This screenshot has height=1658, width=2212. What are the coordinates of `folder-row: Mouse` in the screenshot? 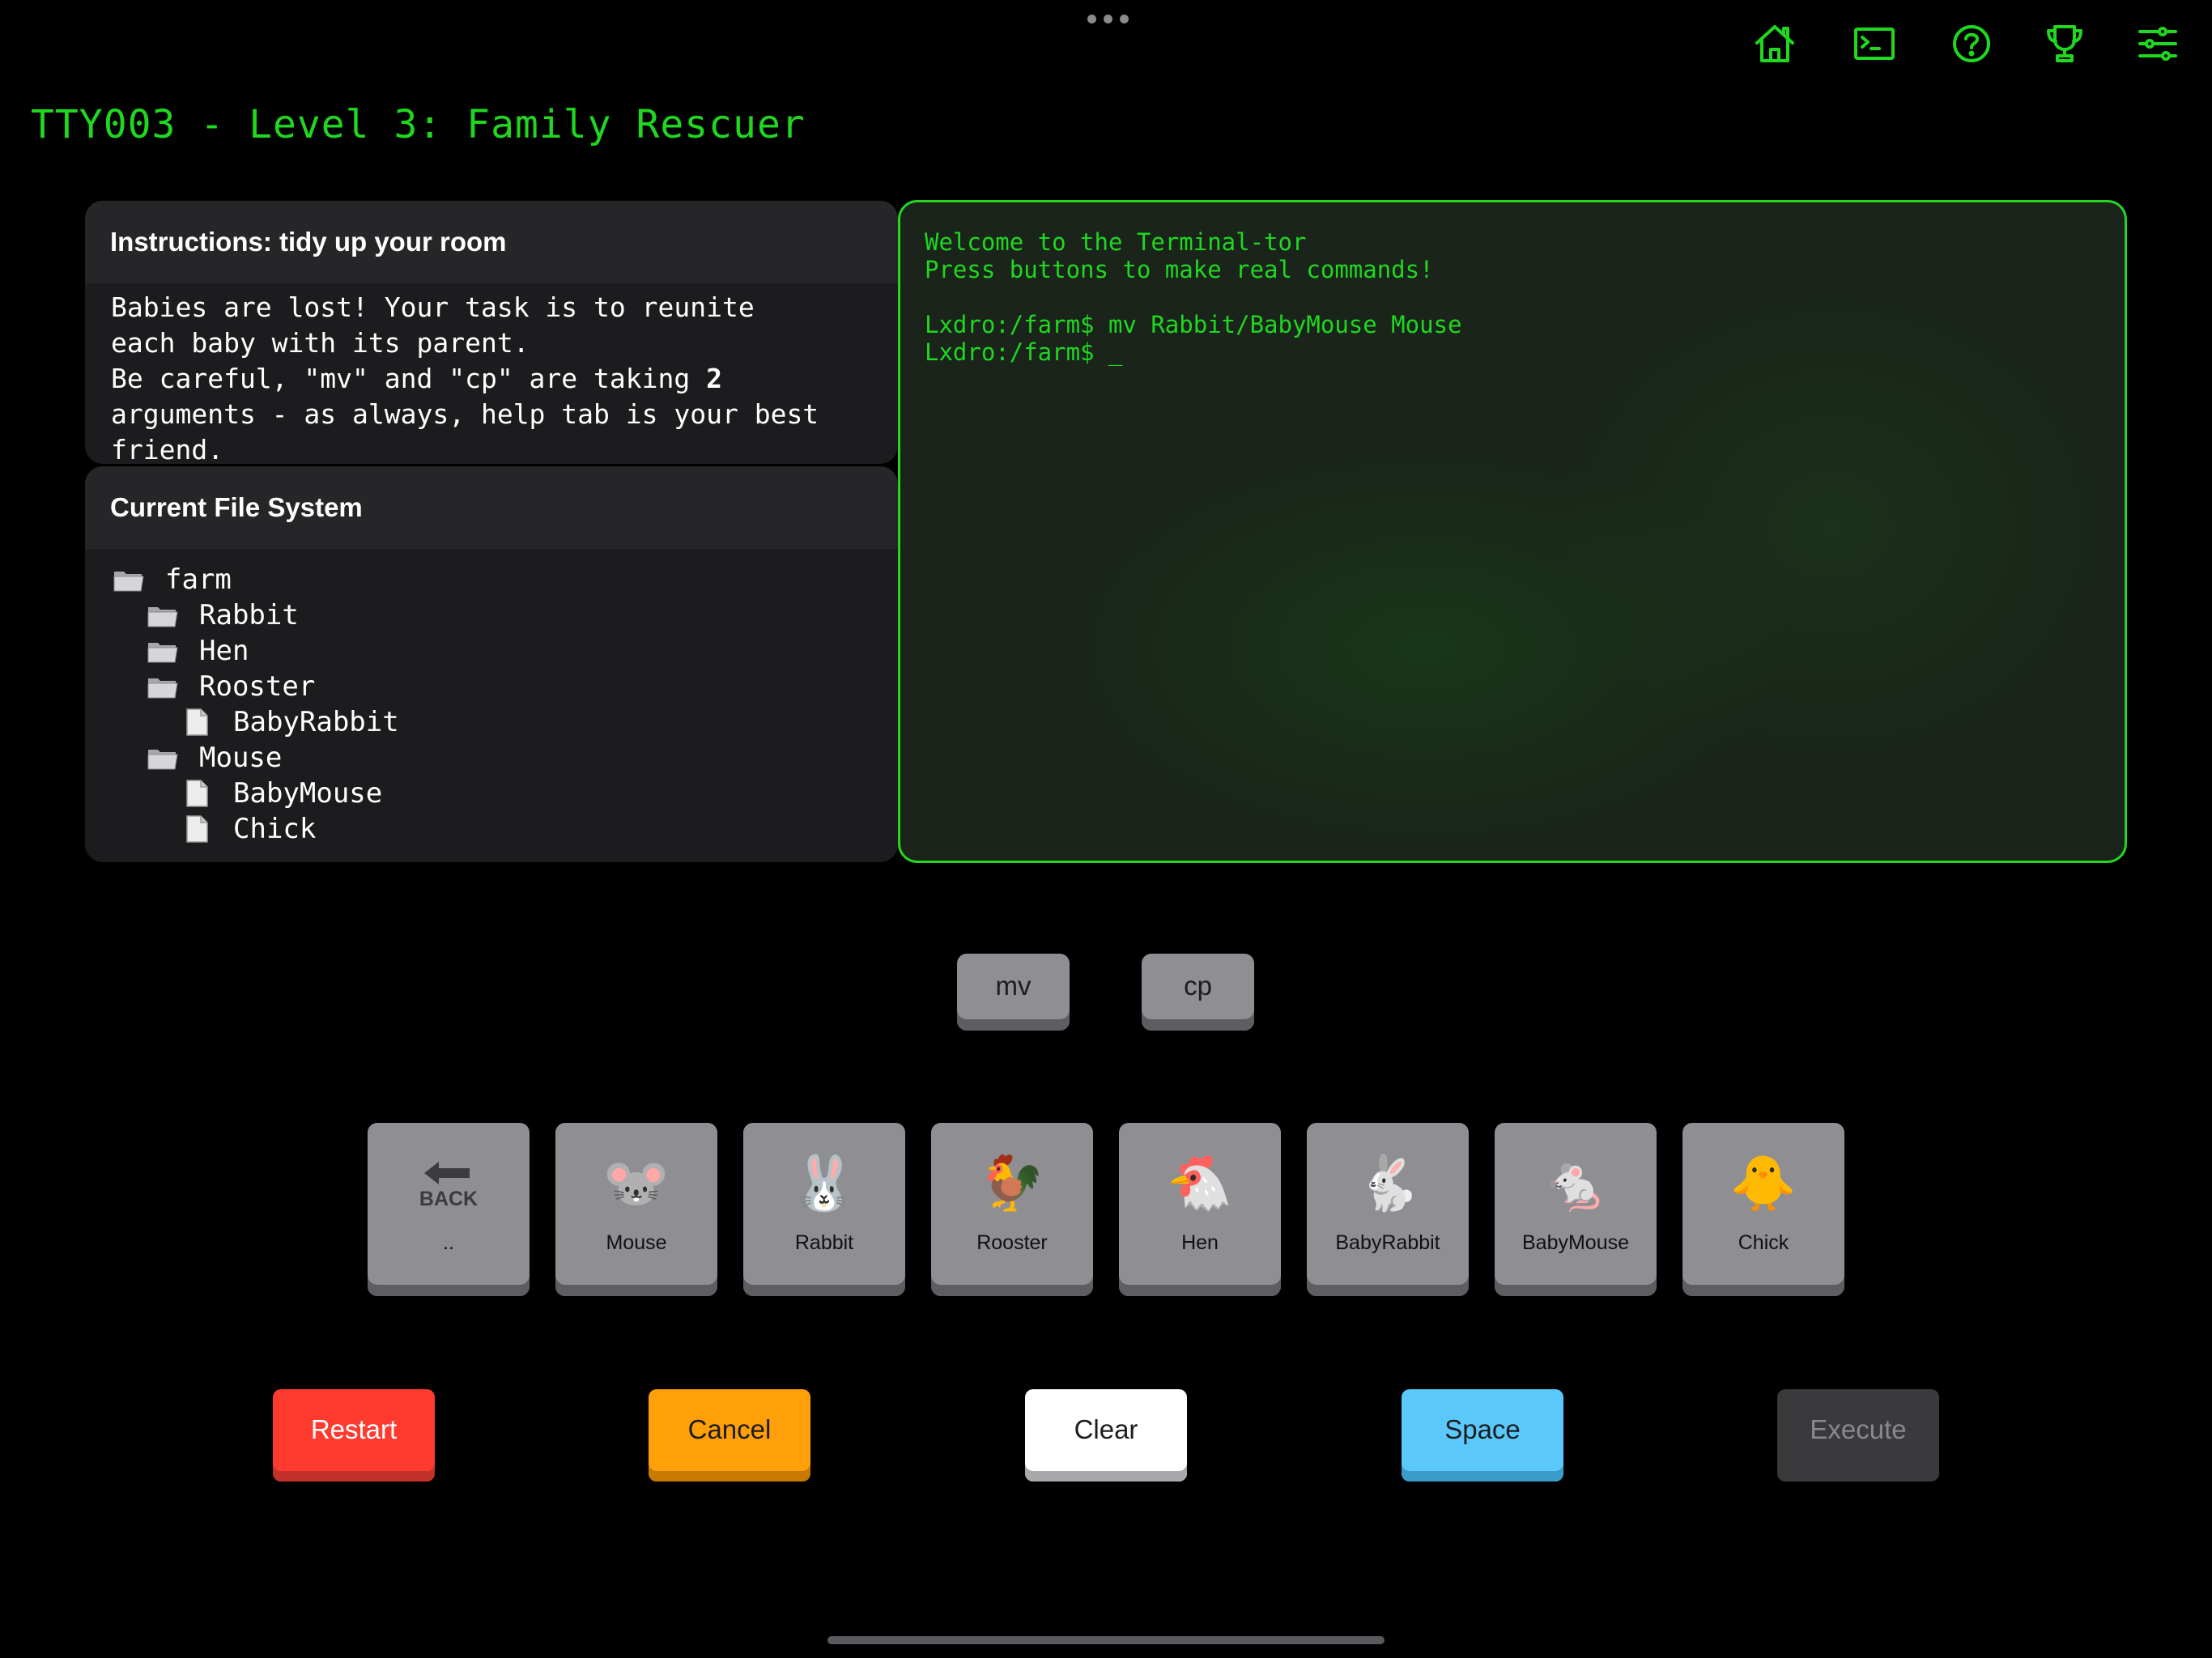 It's located at (492, 758).